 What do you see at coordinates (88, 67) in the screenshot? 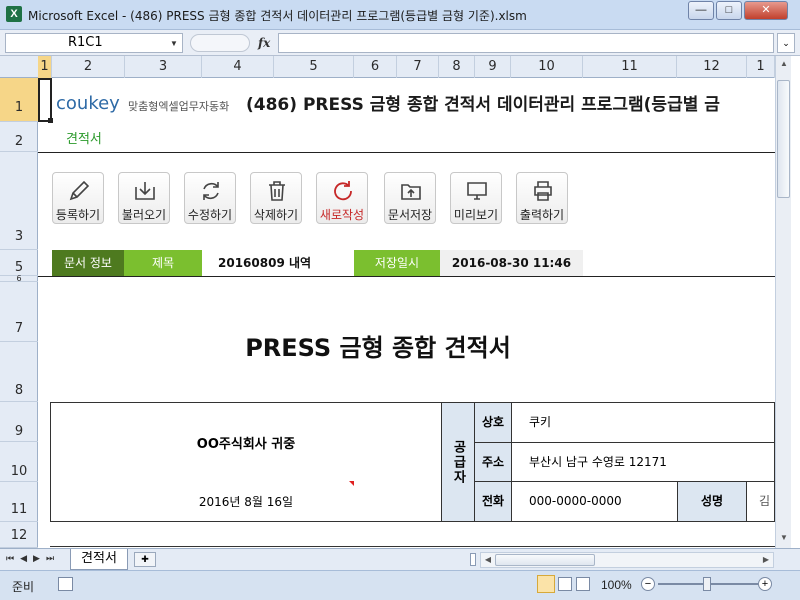
I see `column-header: 2` at bounding box center [88, 67].